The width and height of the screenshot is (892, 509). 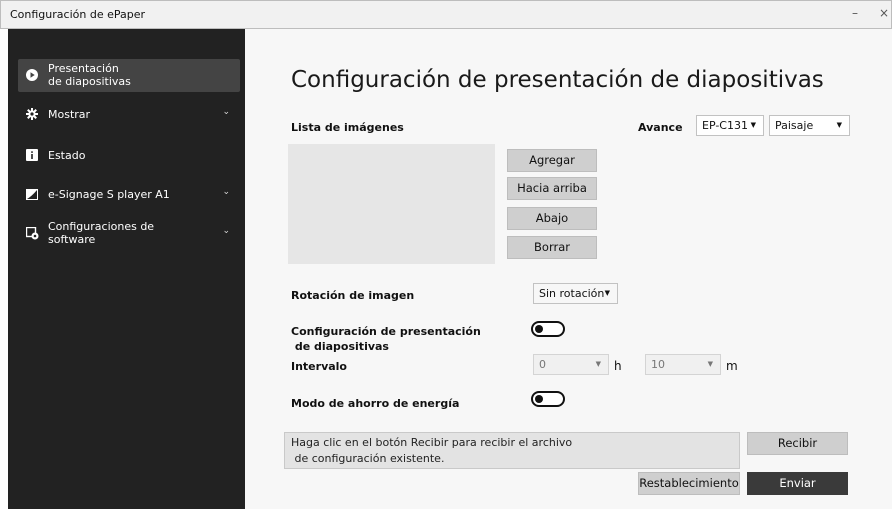 I want to click on rotation-label: Rotación de imagen, so click(x=353, y=295).